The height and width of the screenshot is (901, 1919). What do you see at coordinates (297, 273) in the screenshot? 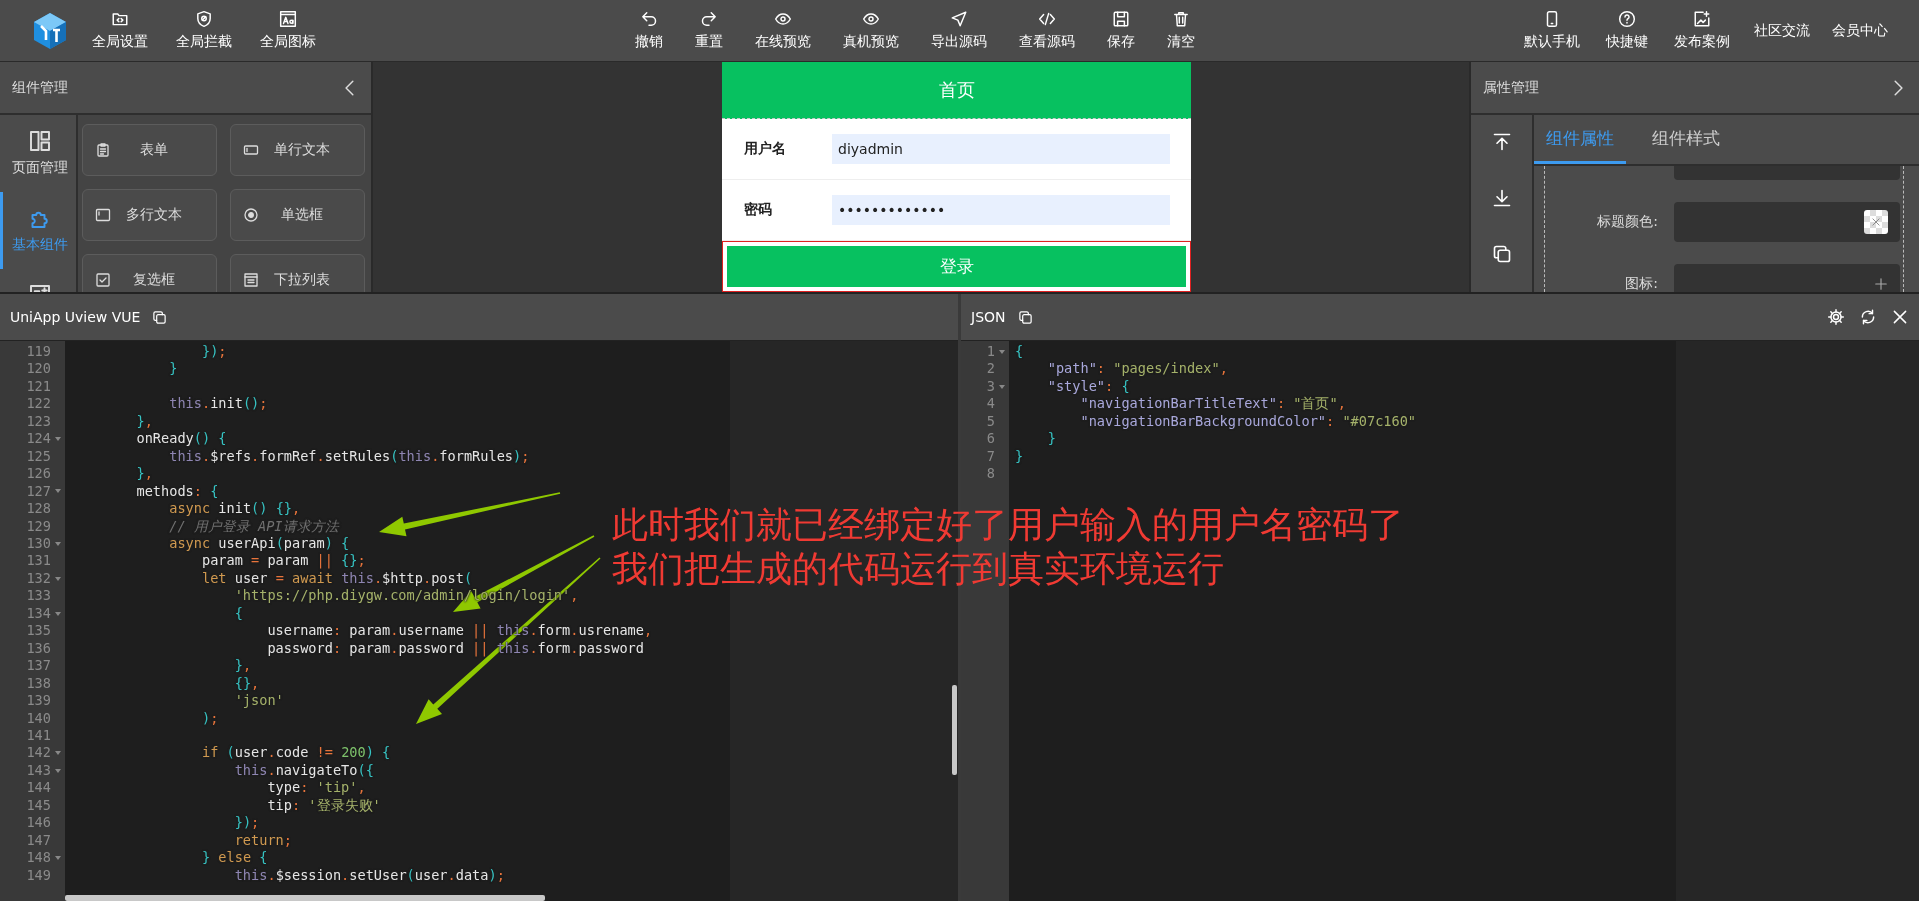
I see `component-button: 下拉列表` at bounding box center [297, 273].